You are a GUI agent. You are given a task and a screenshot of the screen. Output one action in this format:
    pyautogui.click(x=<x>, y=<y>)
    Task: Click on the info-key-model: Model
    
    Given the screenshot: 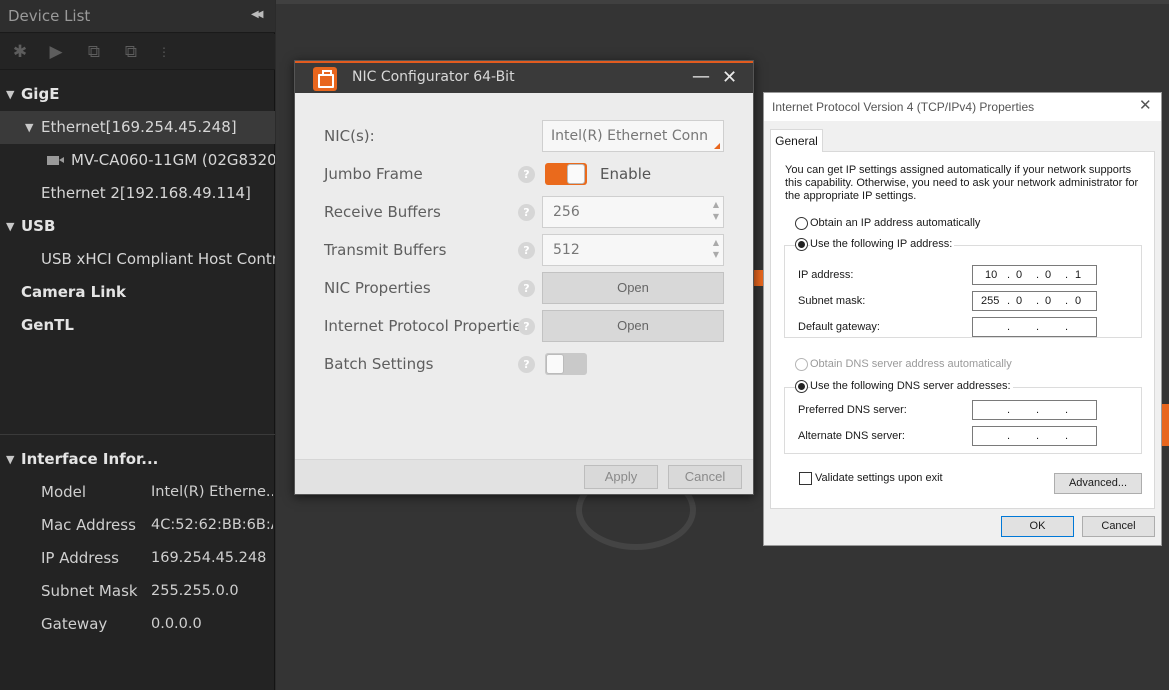 What is the action you would take?
    pyautogui.click(x=64, y=492)
    